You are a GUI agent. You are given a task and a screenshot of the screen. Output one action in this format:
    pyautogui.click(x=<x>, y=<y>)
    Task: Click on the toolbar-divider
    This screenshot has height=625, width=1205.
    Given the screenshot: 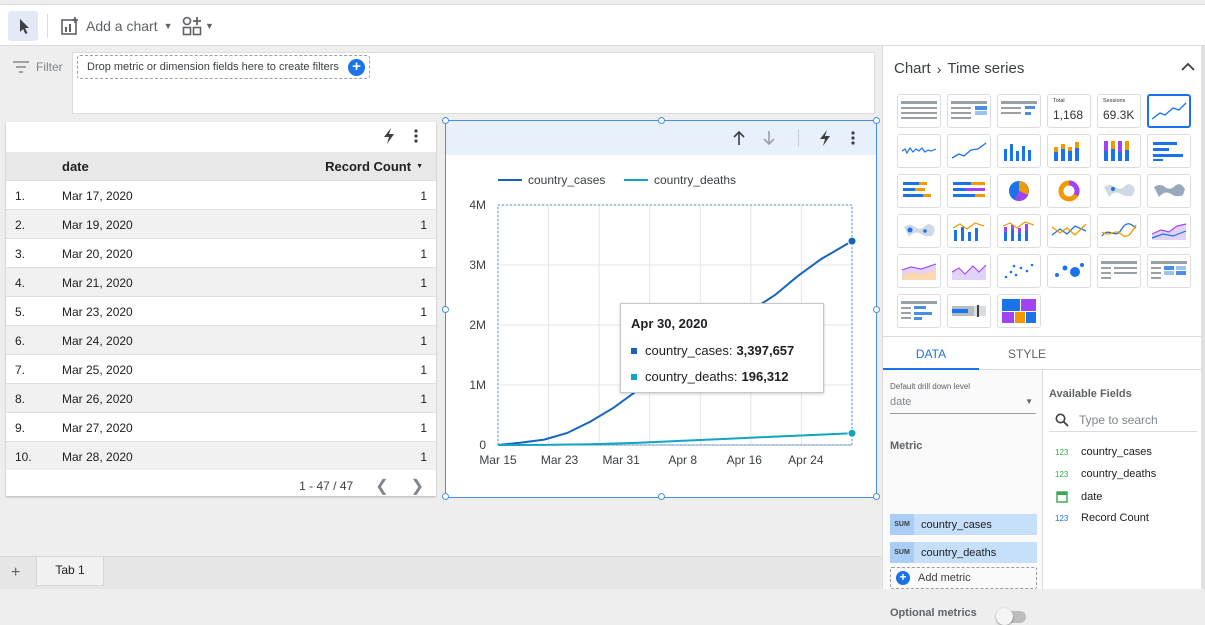 What is the action you would take?
    pyautogui.click(x=47, y=26)
    